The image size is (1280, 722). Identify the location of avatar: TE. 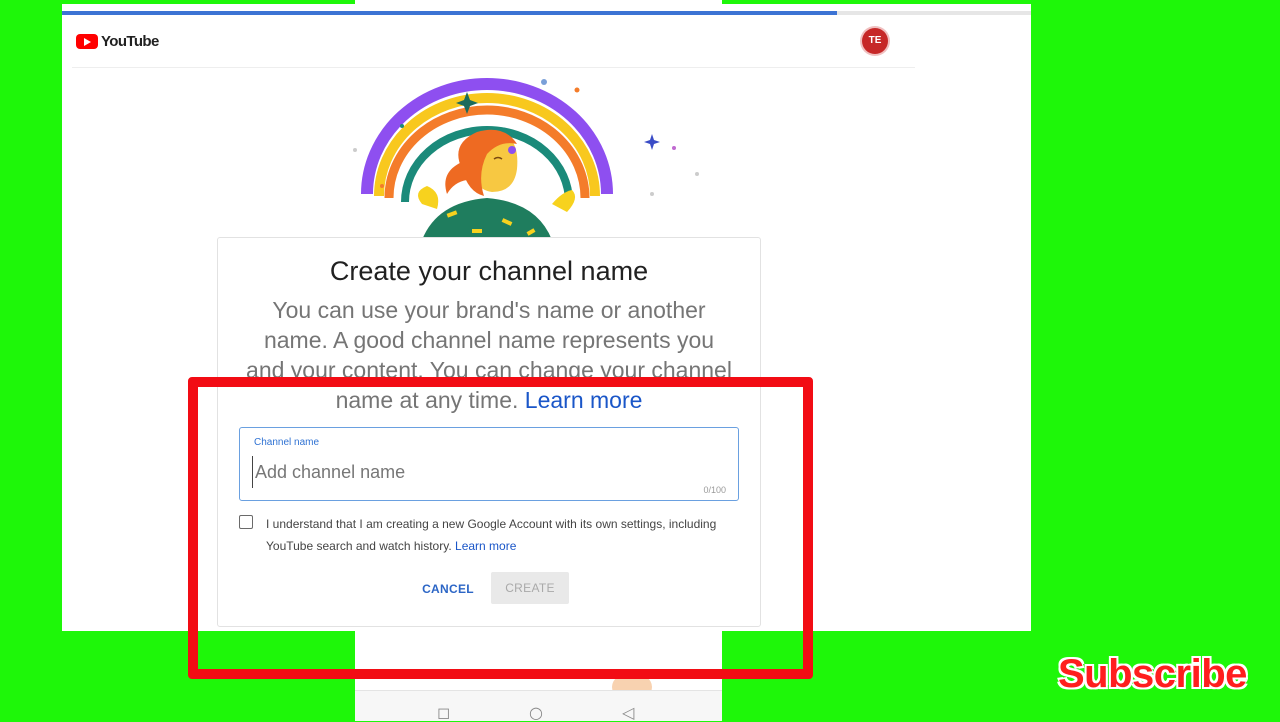
(875, 41).